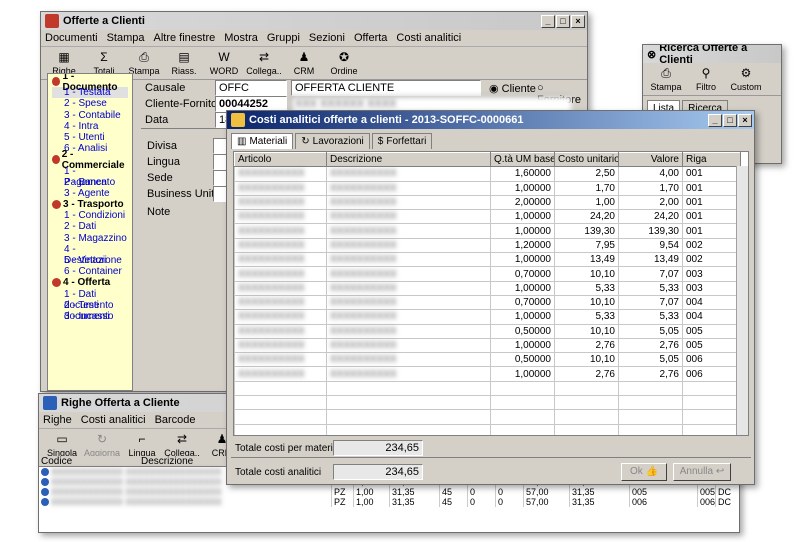  What do you see at coordinates (546, 502) in the screenshot?
I see `row-cell: 57,00` at bounding box center [546, 502].